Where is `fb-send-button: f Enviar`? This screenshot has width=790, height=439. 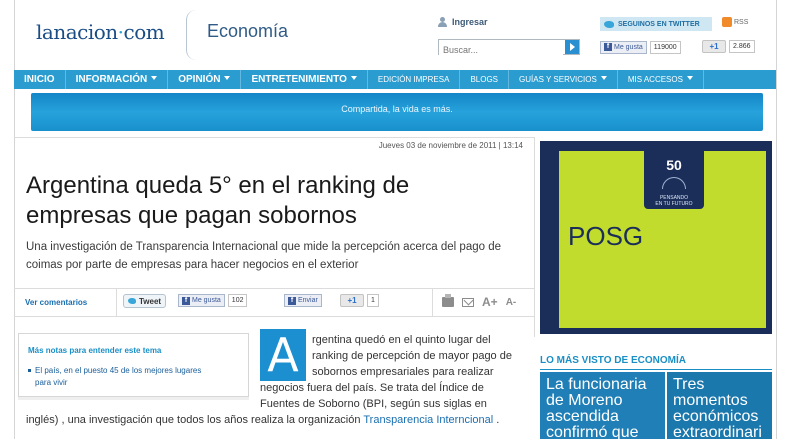
fb-send-button: f Enviar is located at coordinates (303, 300).